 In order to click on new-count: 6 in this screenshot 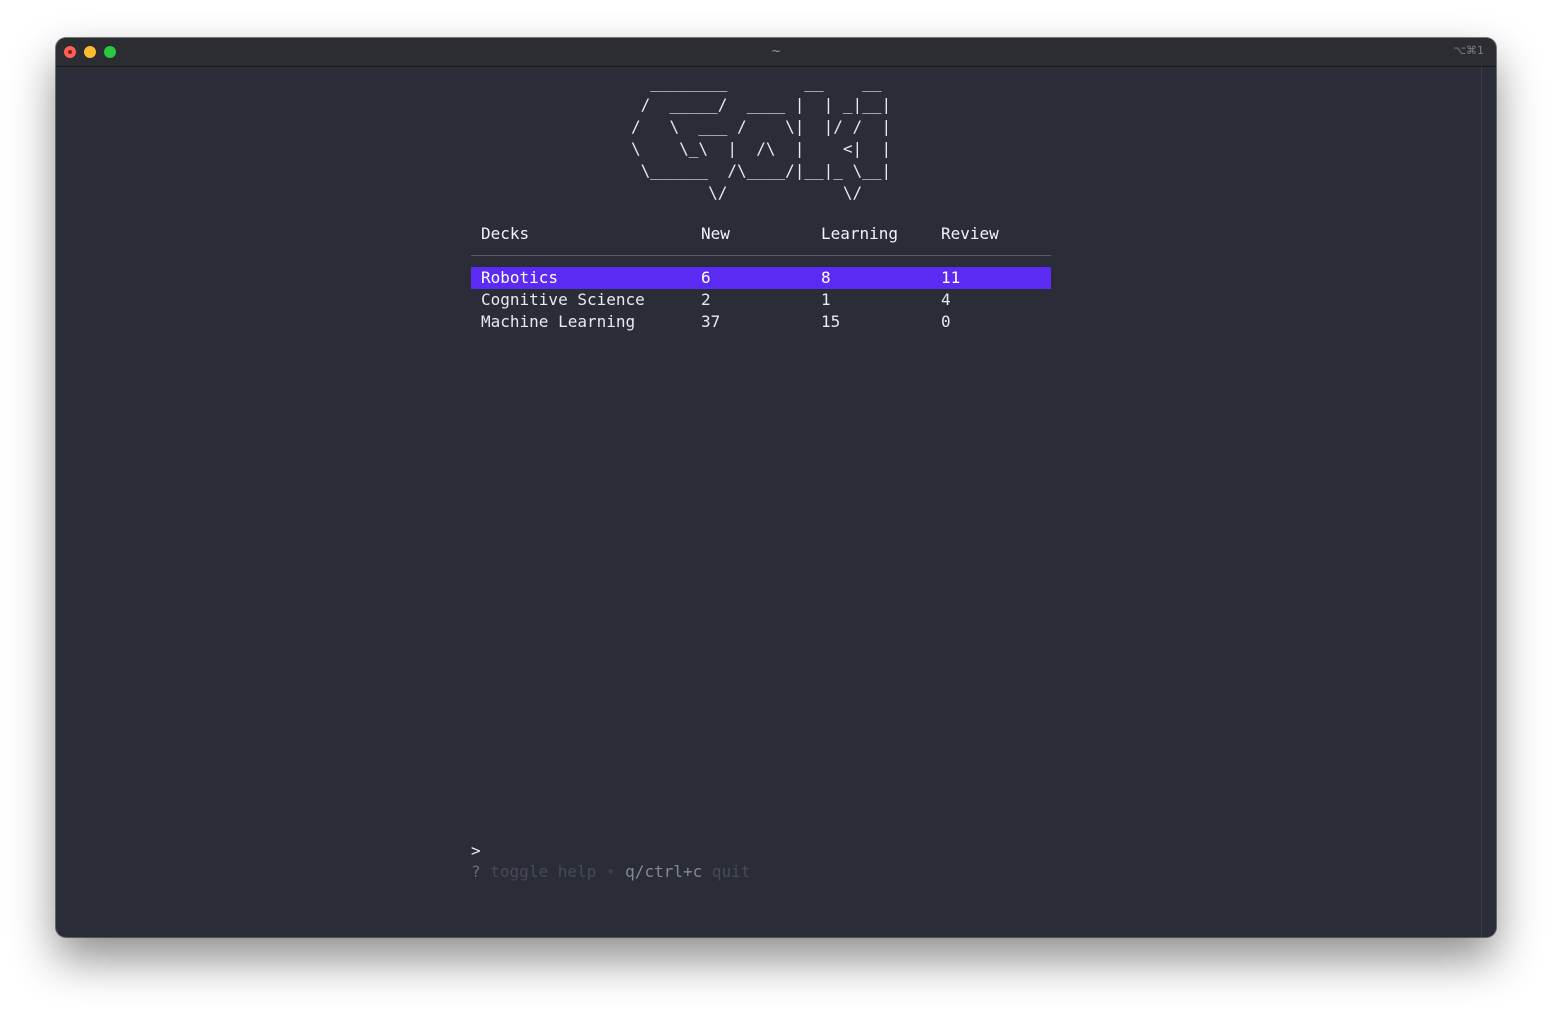, I will do `click(706, 277)`.